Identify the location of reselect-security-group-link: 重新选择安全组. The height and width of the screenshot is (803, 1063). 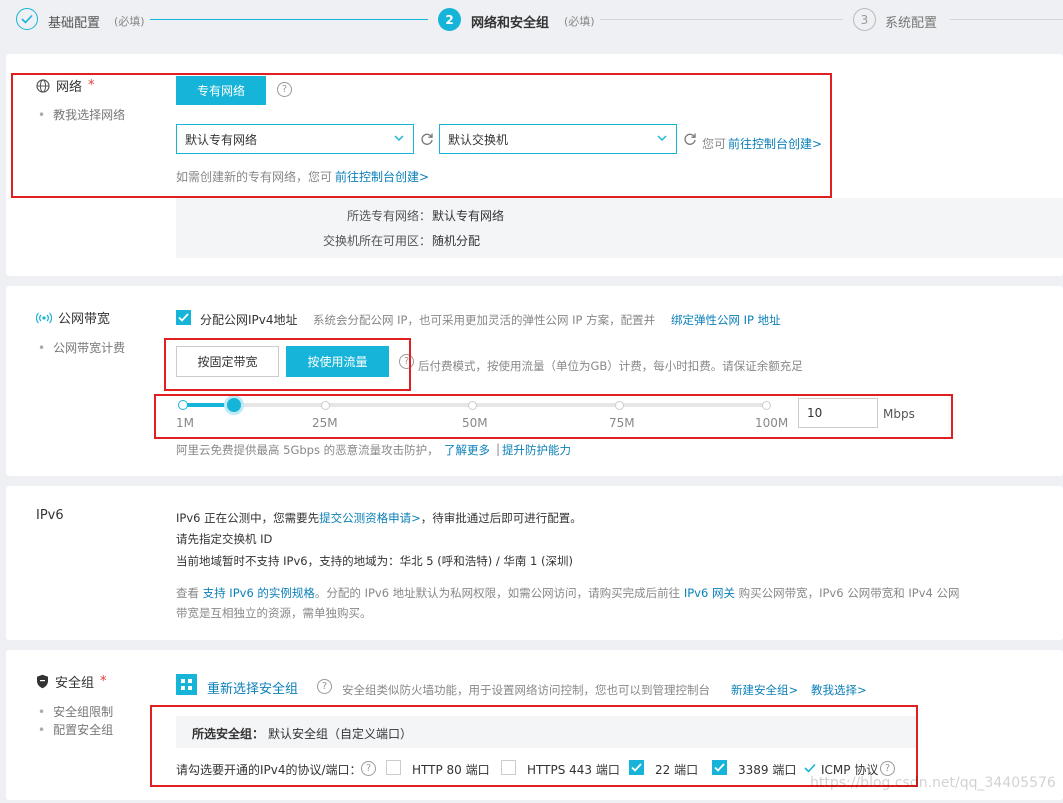
(252, 687).